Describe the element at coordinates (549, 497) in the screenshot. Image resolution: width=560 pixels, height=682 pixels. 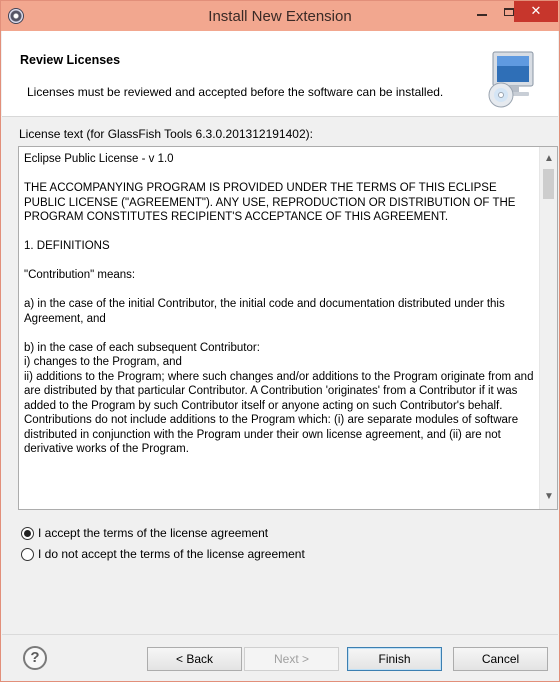
I see `scroll-down-arrow-icon: ▼` at that location.